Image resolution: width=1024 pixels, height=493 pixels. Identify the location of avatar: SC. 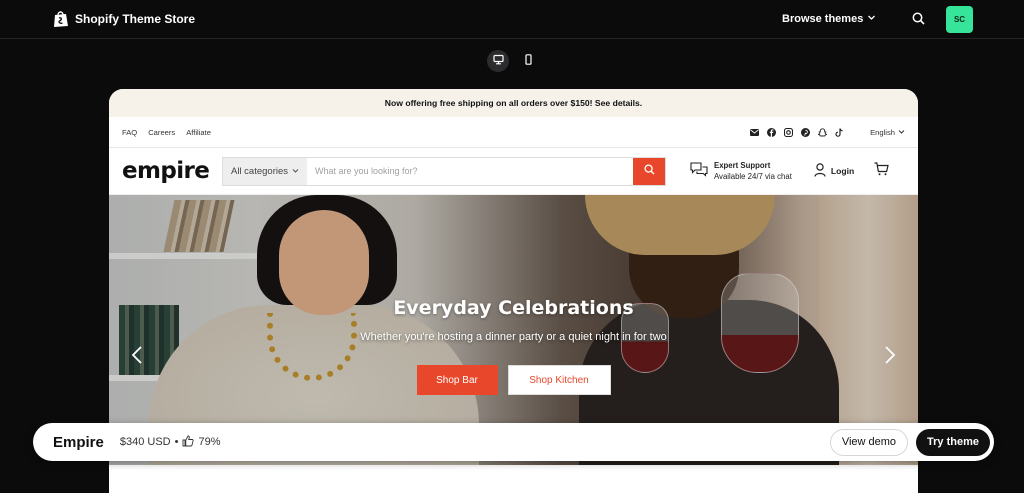
(959, 19).